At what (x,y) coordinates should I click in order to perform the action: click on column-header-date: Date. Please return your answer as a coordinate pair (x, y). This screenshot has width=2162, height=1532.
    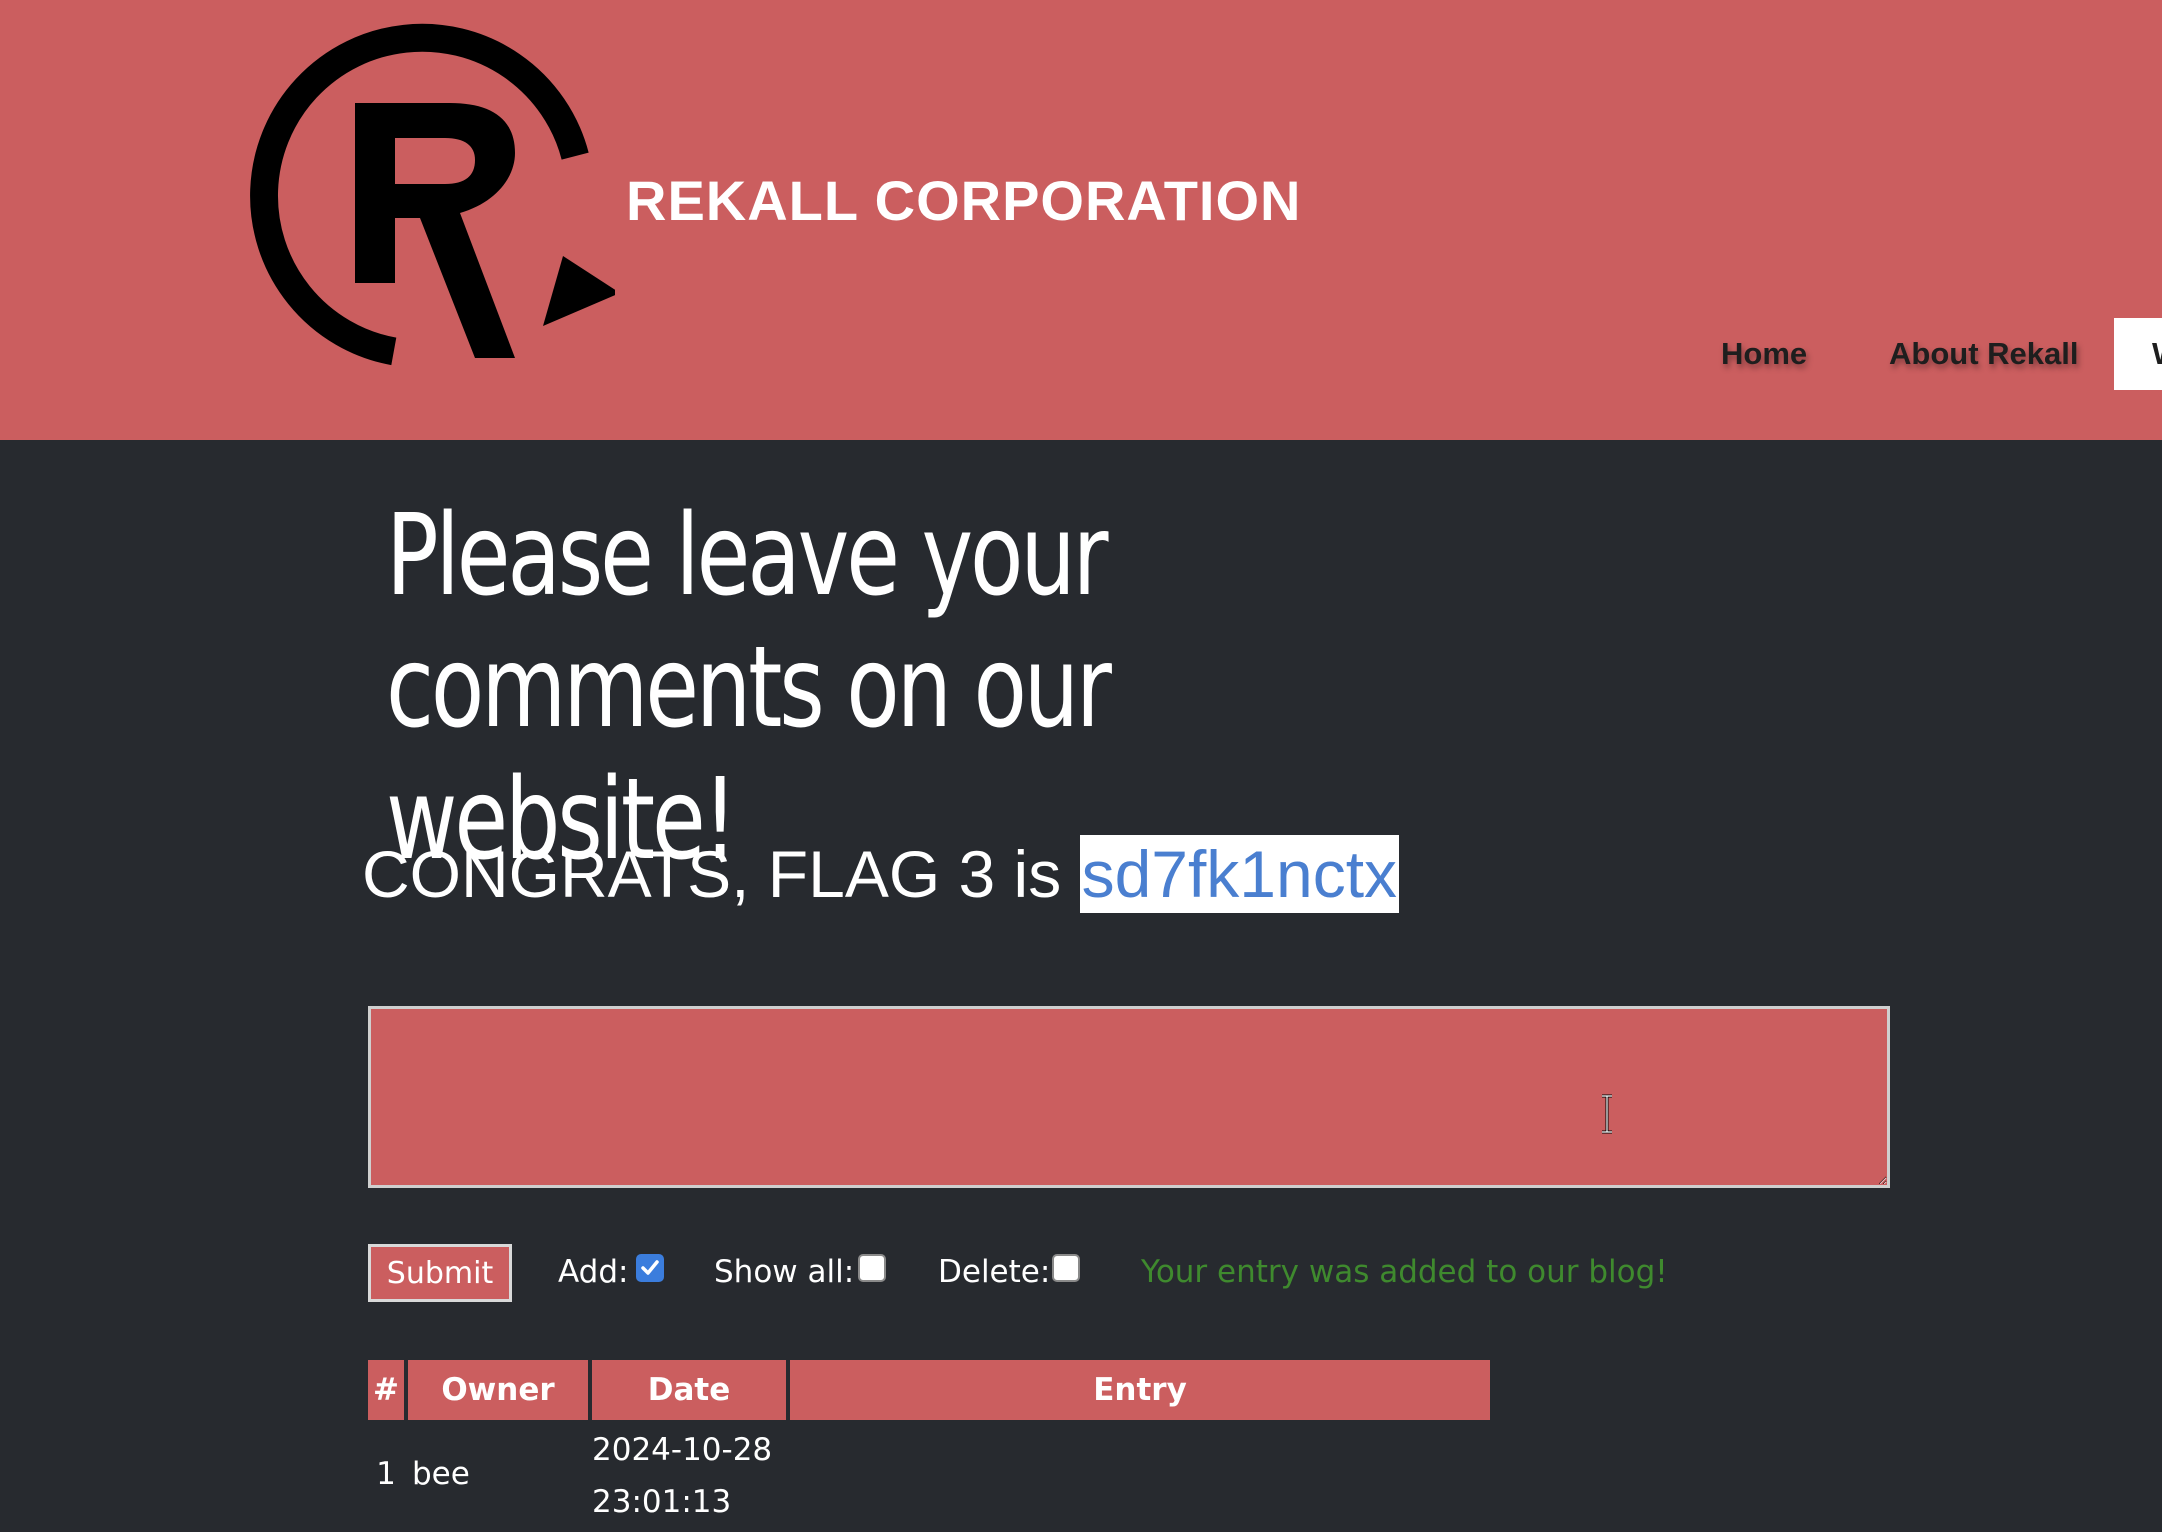
    Looking at the image, I should click on (689, 1390).